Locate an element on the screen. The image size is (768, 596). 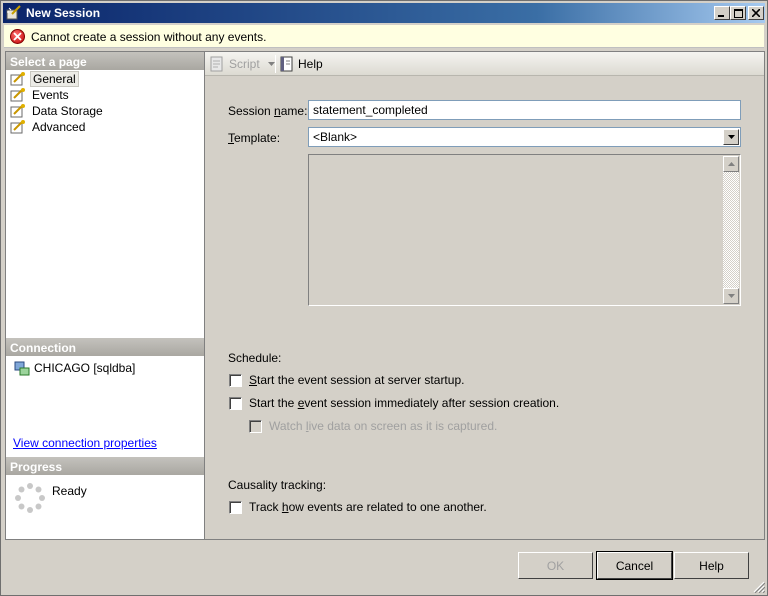
minimize-button is located at coordinates (722, 13).